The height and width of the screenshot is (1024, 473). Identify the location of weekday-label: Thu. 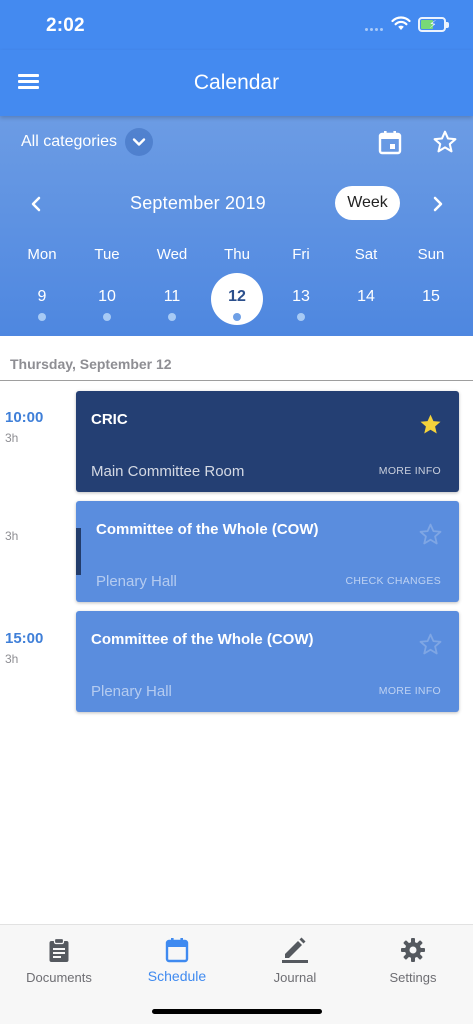
(237, 254).